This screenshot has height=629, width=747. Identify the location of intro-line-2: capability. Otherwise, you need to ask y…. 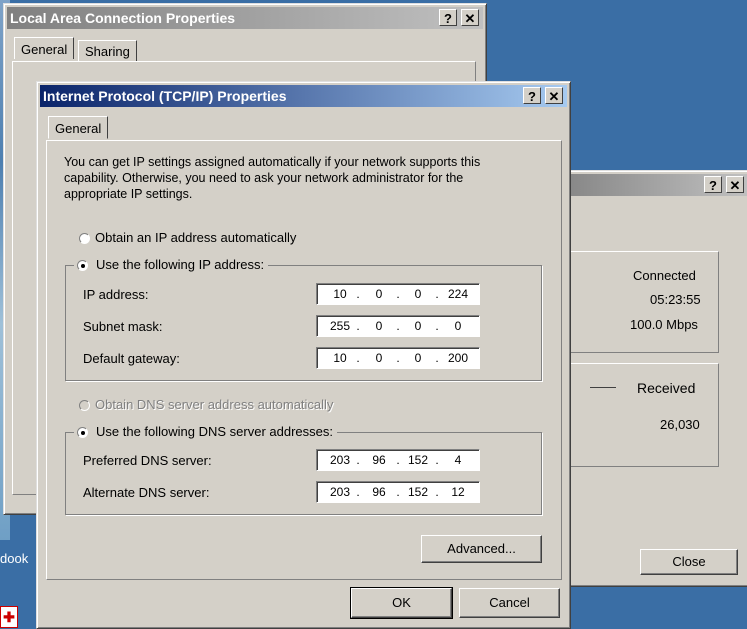
(264, 178).